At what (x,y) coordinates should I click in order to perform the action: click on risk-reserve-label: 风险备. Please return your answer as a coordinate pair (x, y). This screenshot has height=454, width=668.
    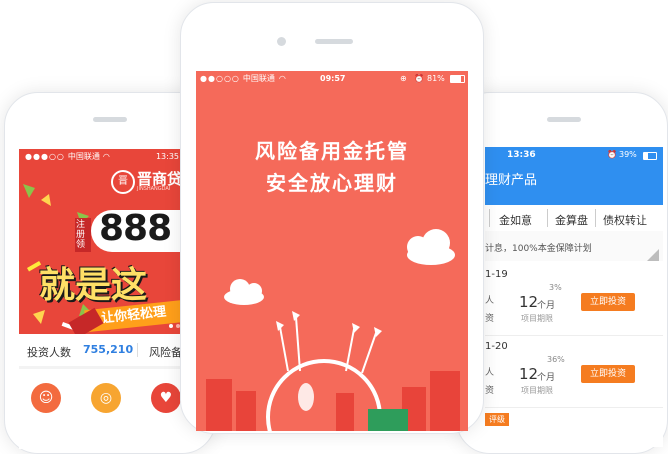
    Looking at the image, I should click on (165, 352).